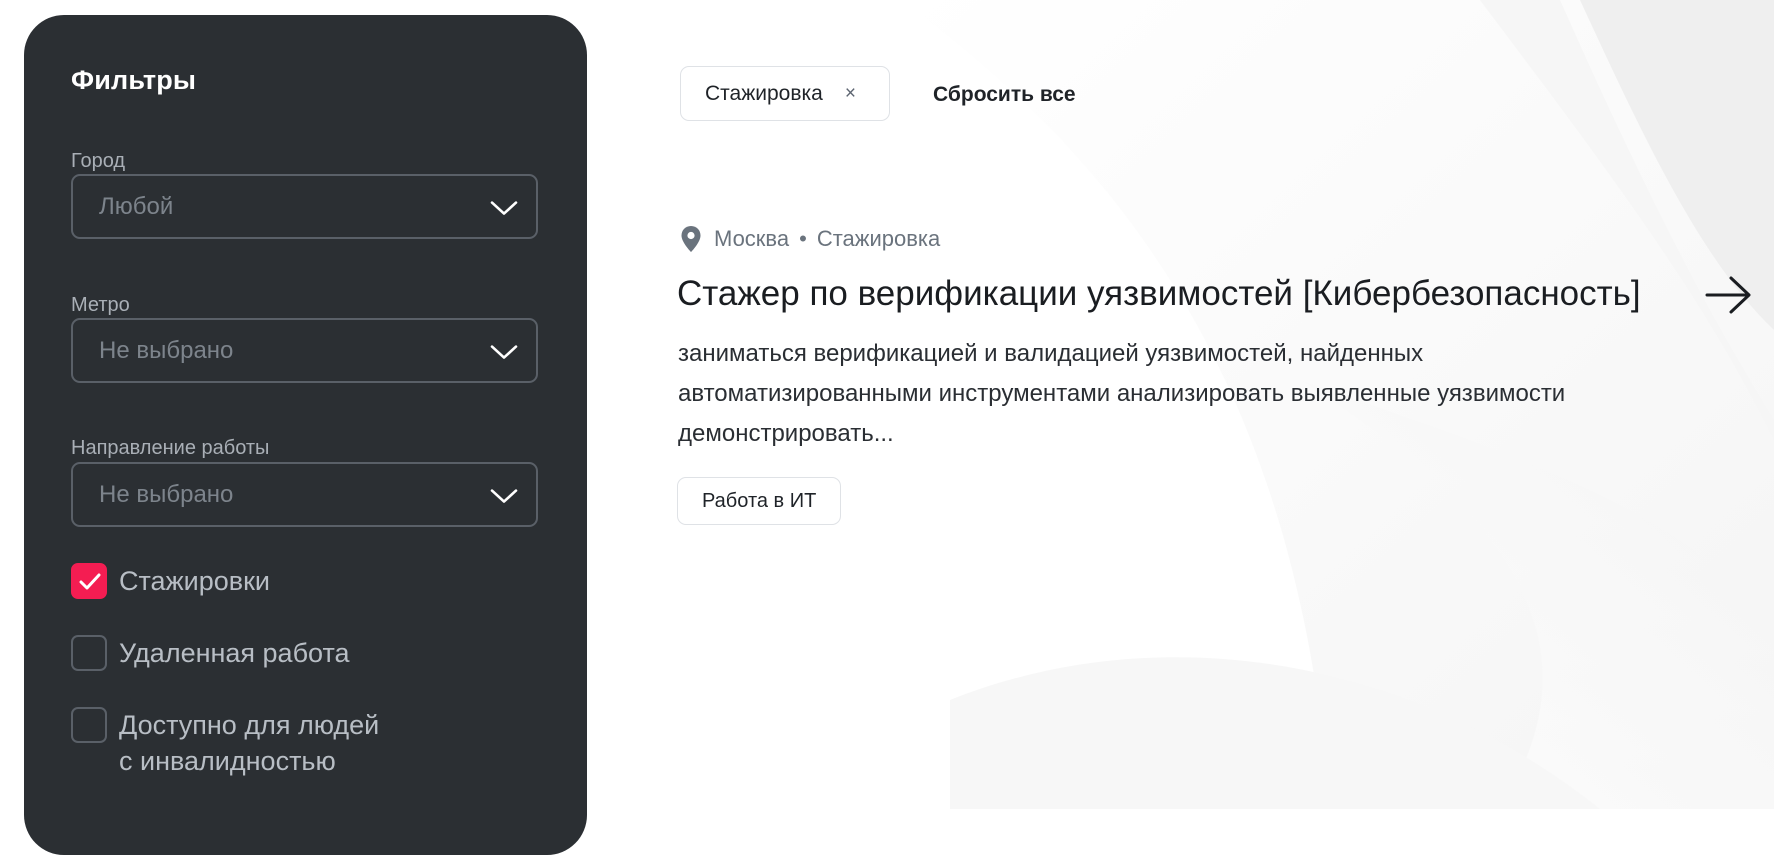 The width and height of the screenshot is (1774, 855). I want to click on remote-work-checkbox-label: Удаленная работа, so click(234, 653).